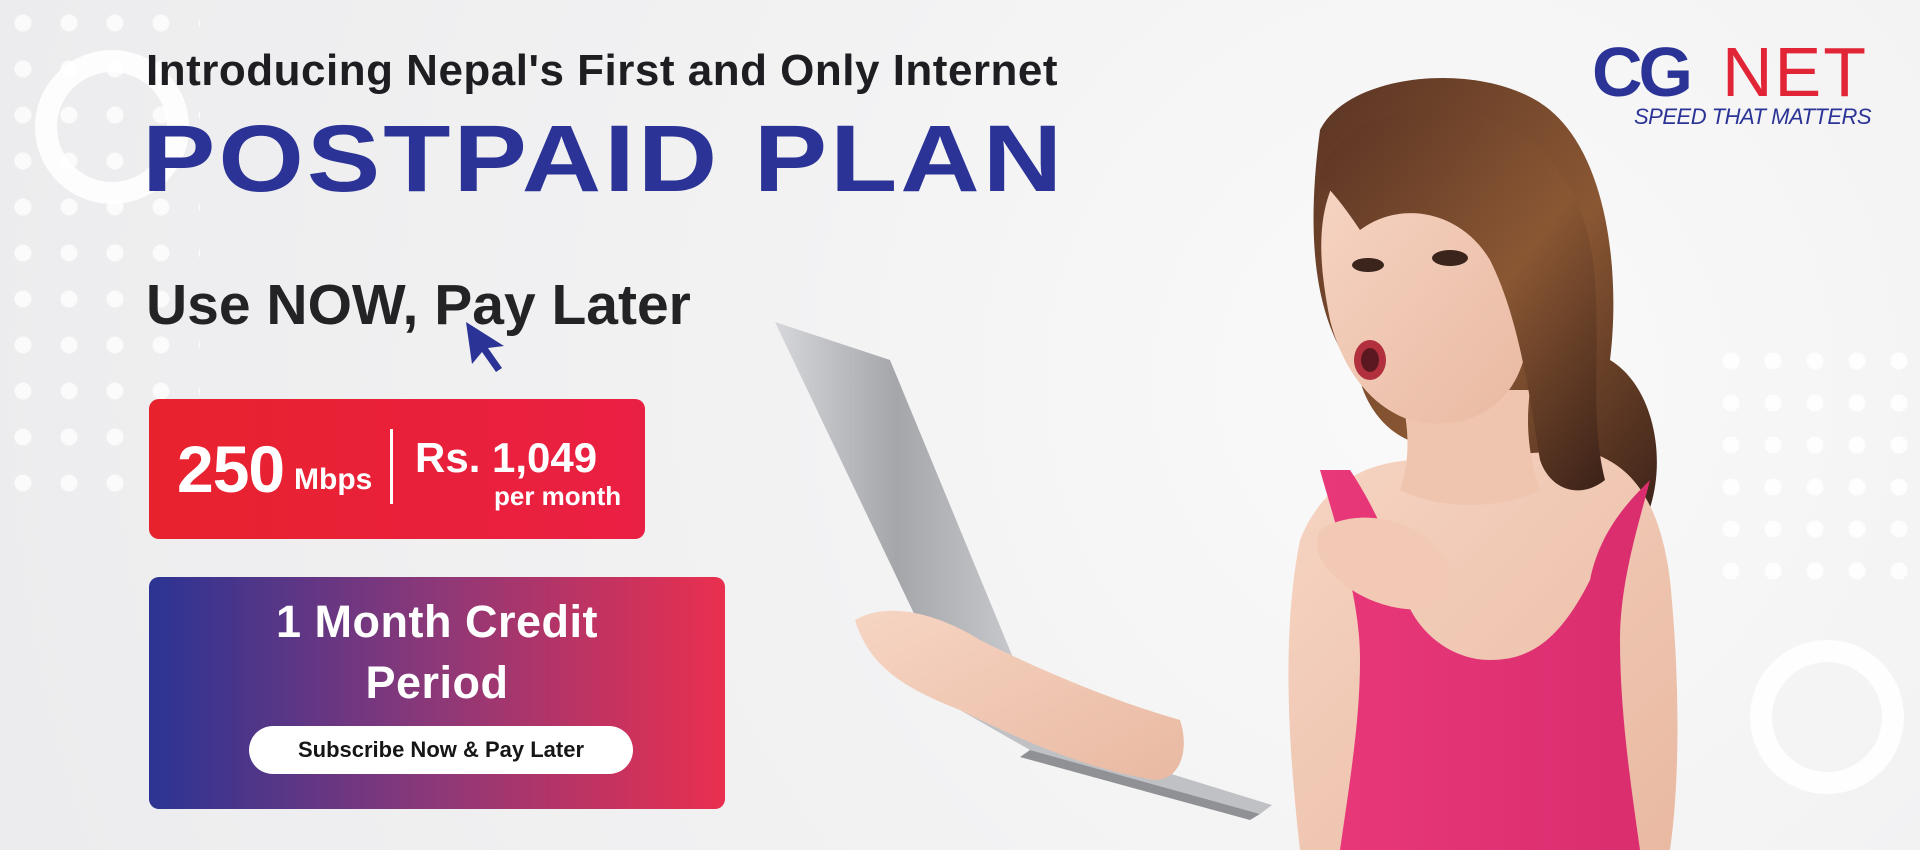 The width and height of the screenshot is (1920, 850). I want to click on credit-title-line-1: 1 Month Credit, so click(437, 621).